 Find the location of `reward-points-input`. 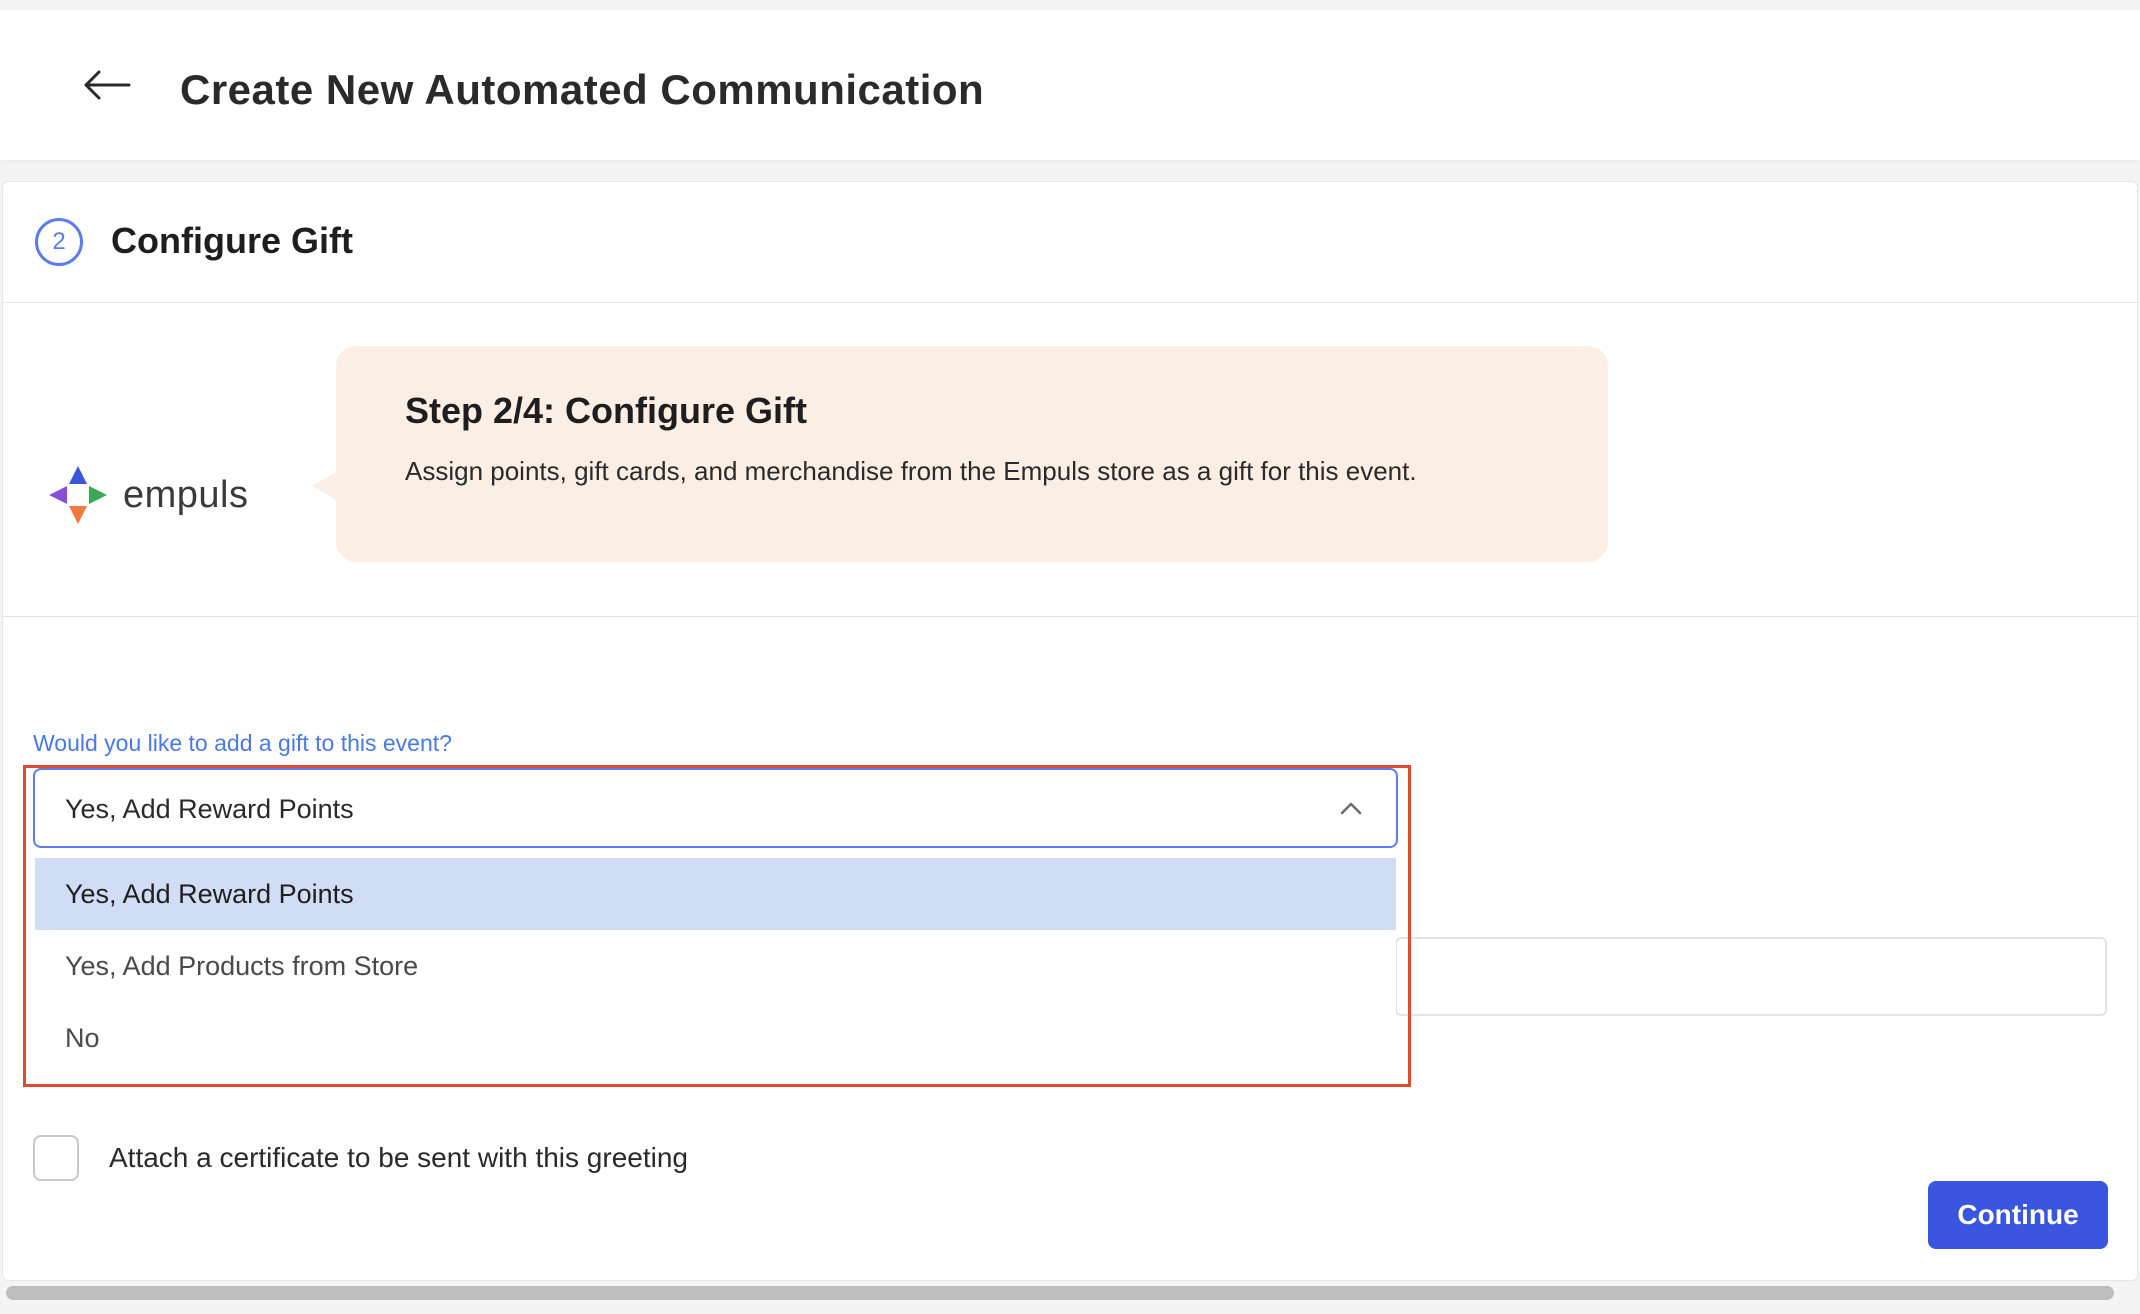

reward-points-input is located at coordinates (1751, 976).